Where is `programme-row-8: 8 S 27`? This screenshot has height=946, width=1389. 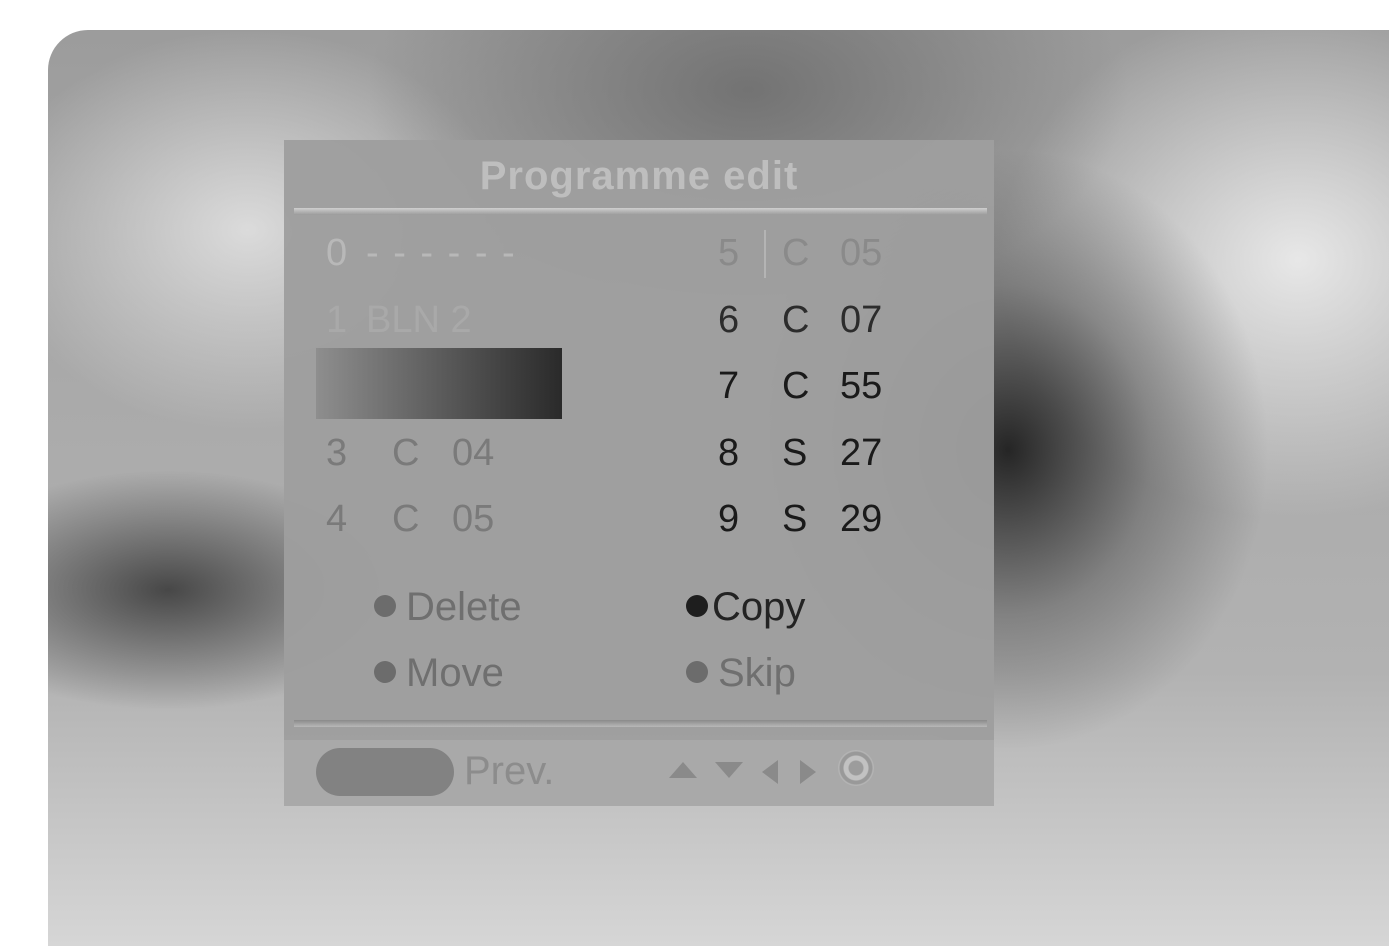
programme-row-8: 8 S 27 is located at coordinates (828, 453).